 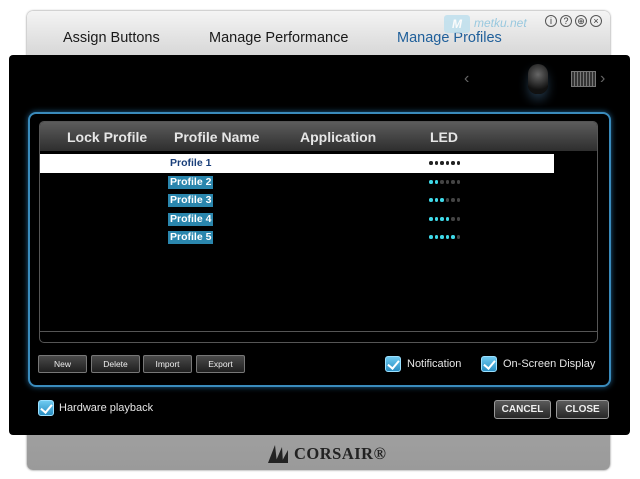 I want to click on info-icon: i, so click(x=551, y=21).